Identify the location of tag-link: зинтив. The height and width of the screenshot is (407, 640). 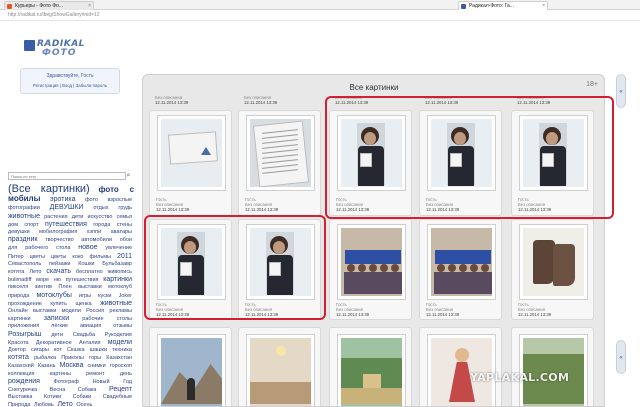
(43, 287).